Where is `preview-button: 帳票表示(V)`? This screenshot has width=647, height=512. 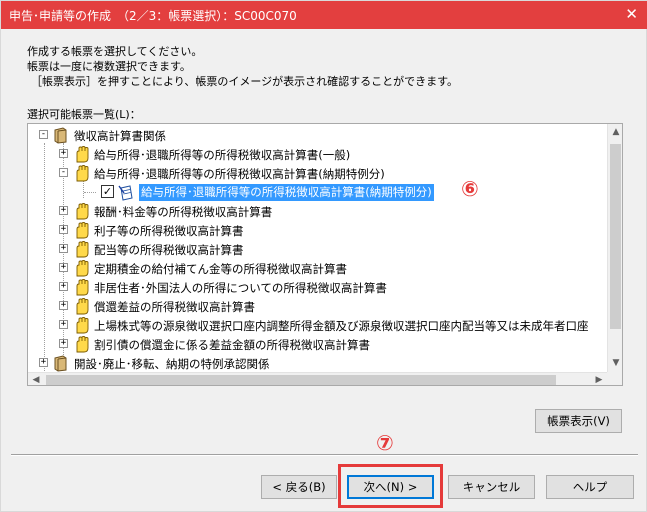 preview-button: 帳票表示(V) is located at coordinates (578, 421).